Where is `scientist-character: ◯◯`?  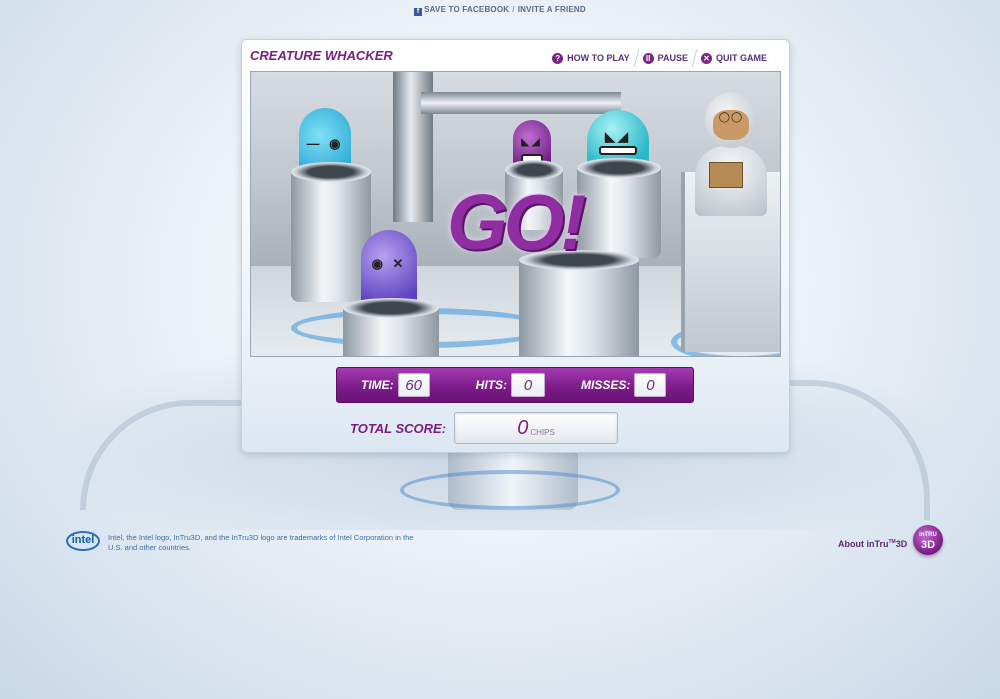
scientist-character: ◯◯ is located at coordinates (731, 154).